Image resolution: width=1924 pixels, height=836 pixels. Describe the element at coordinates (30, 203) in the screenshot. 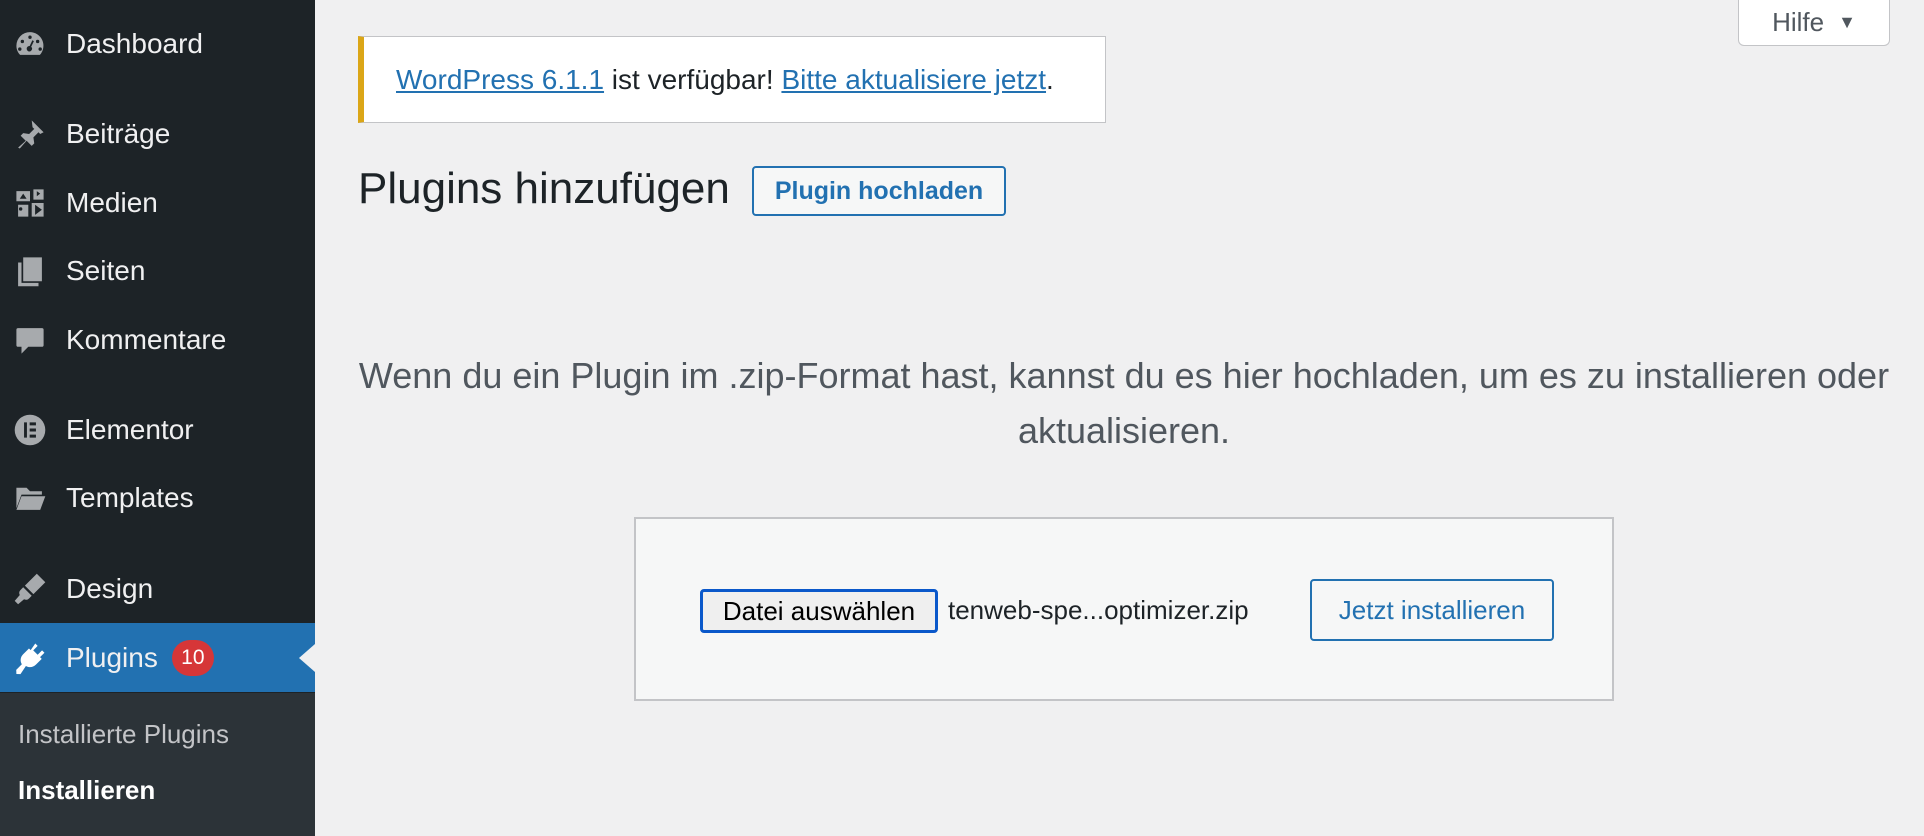

I see `media-icon` at that location.